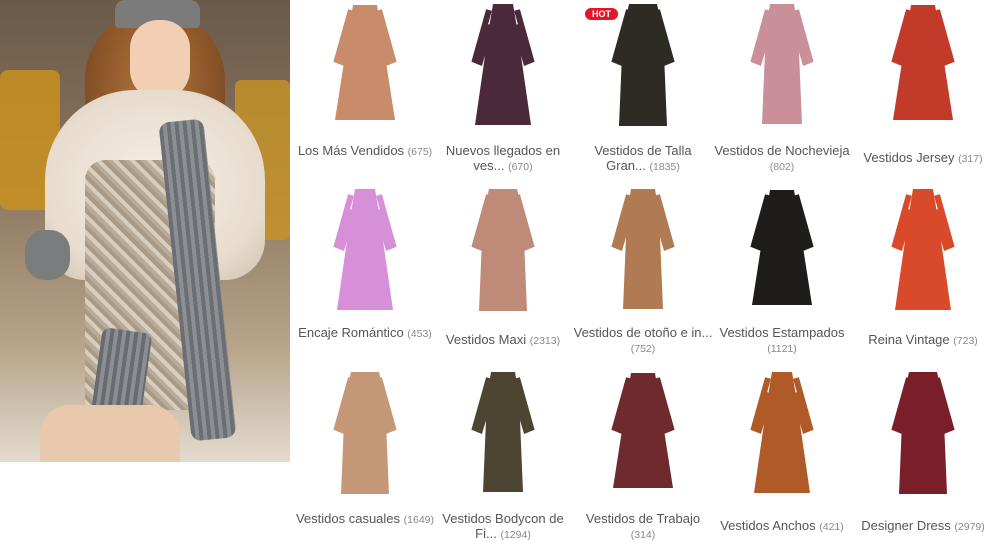 This screenshot has height=543, width=993. Describe the element at coordinates (348, 518) in the screenshot. I see `category-title: Vestidos casuales` at that location.